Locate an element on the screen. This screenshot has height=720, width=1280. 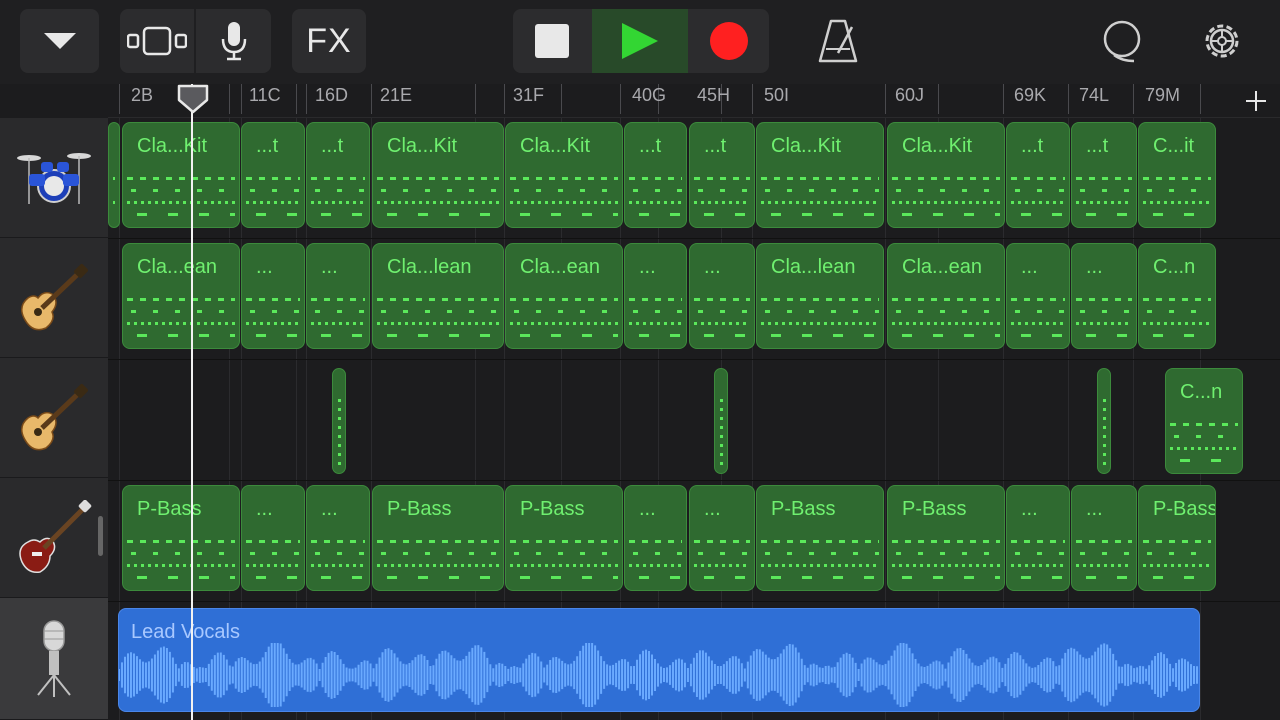
metronome-button is located at coordinates (838, 41).